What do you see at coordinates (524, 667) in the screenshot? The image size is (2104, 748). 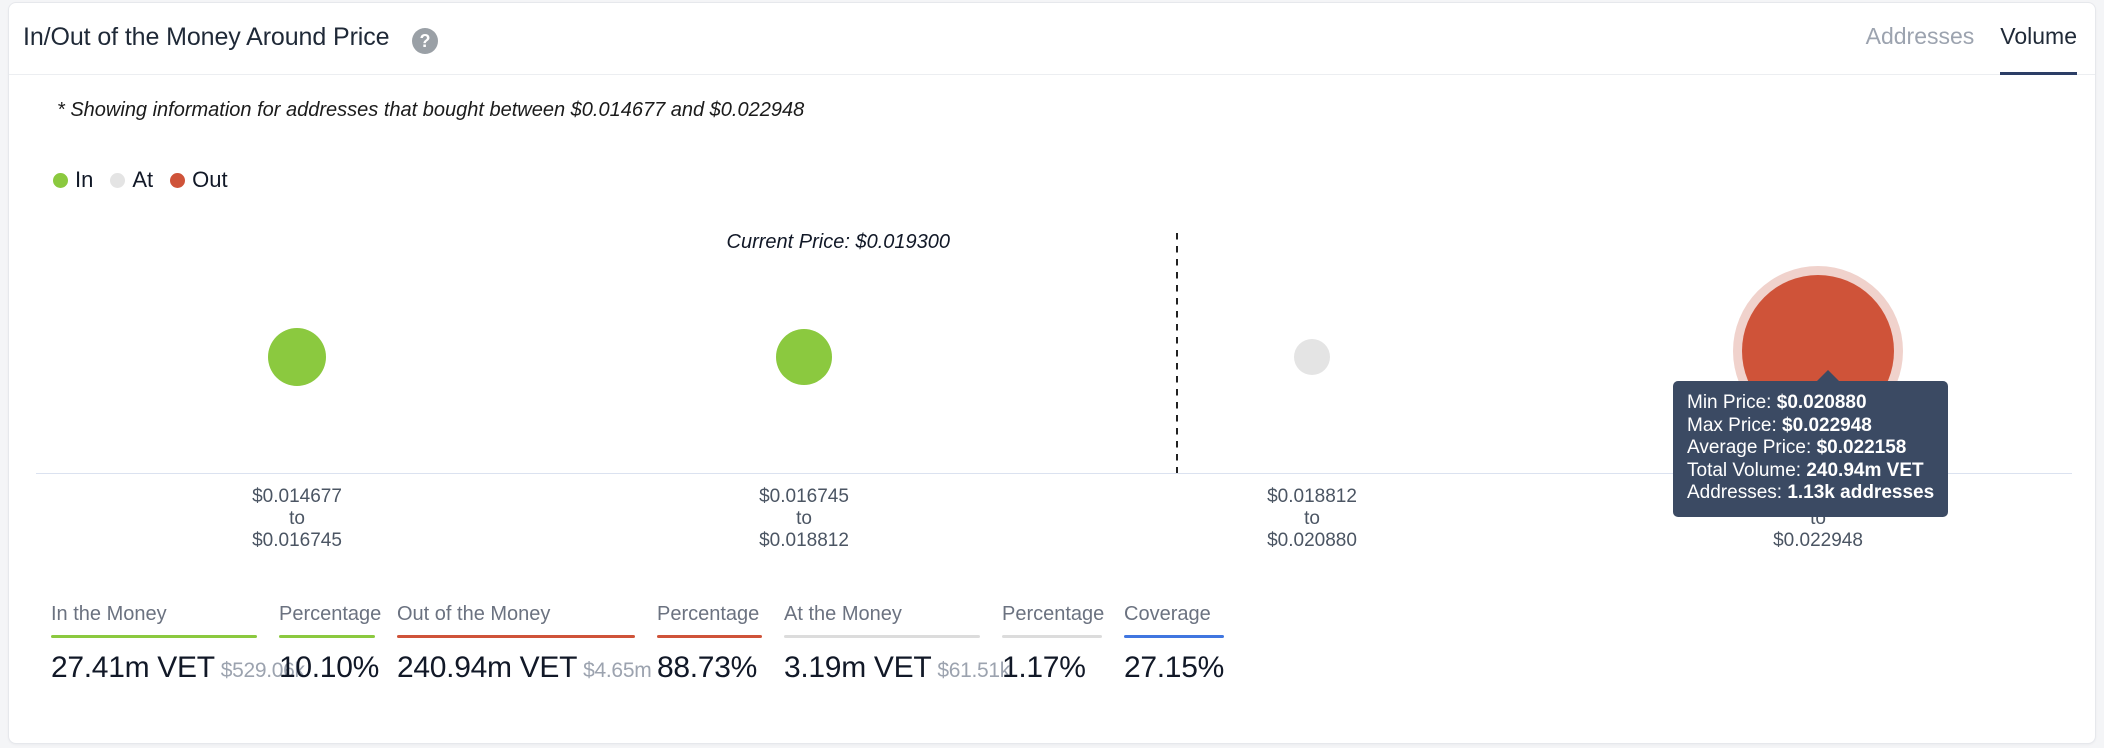 I see `stat-value: 240.94m VET $4.65m` at bounding box center [524, 667].